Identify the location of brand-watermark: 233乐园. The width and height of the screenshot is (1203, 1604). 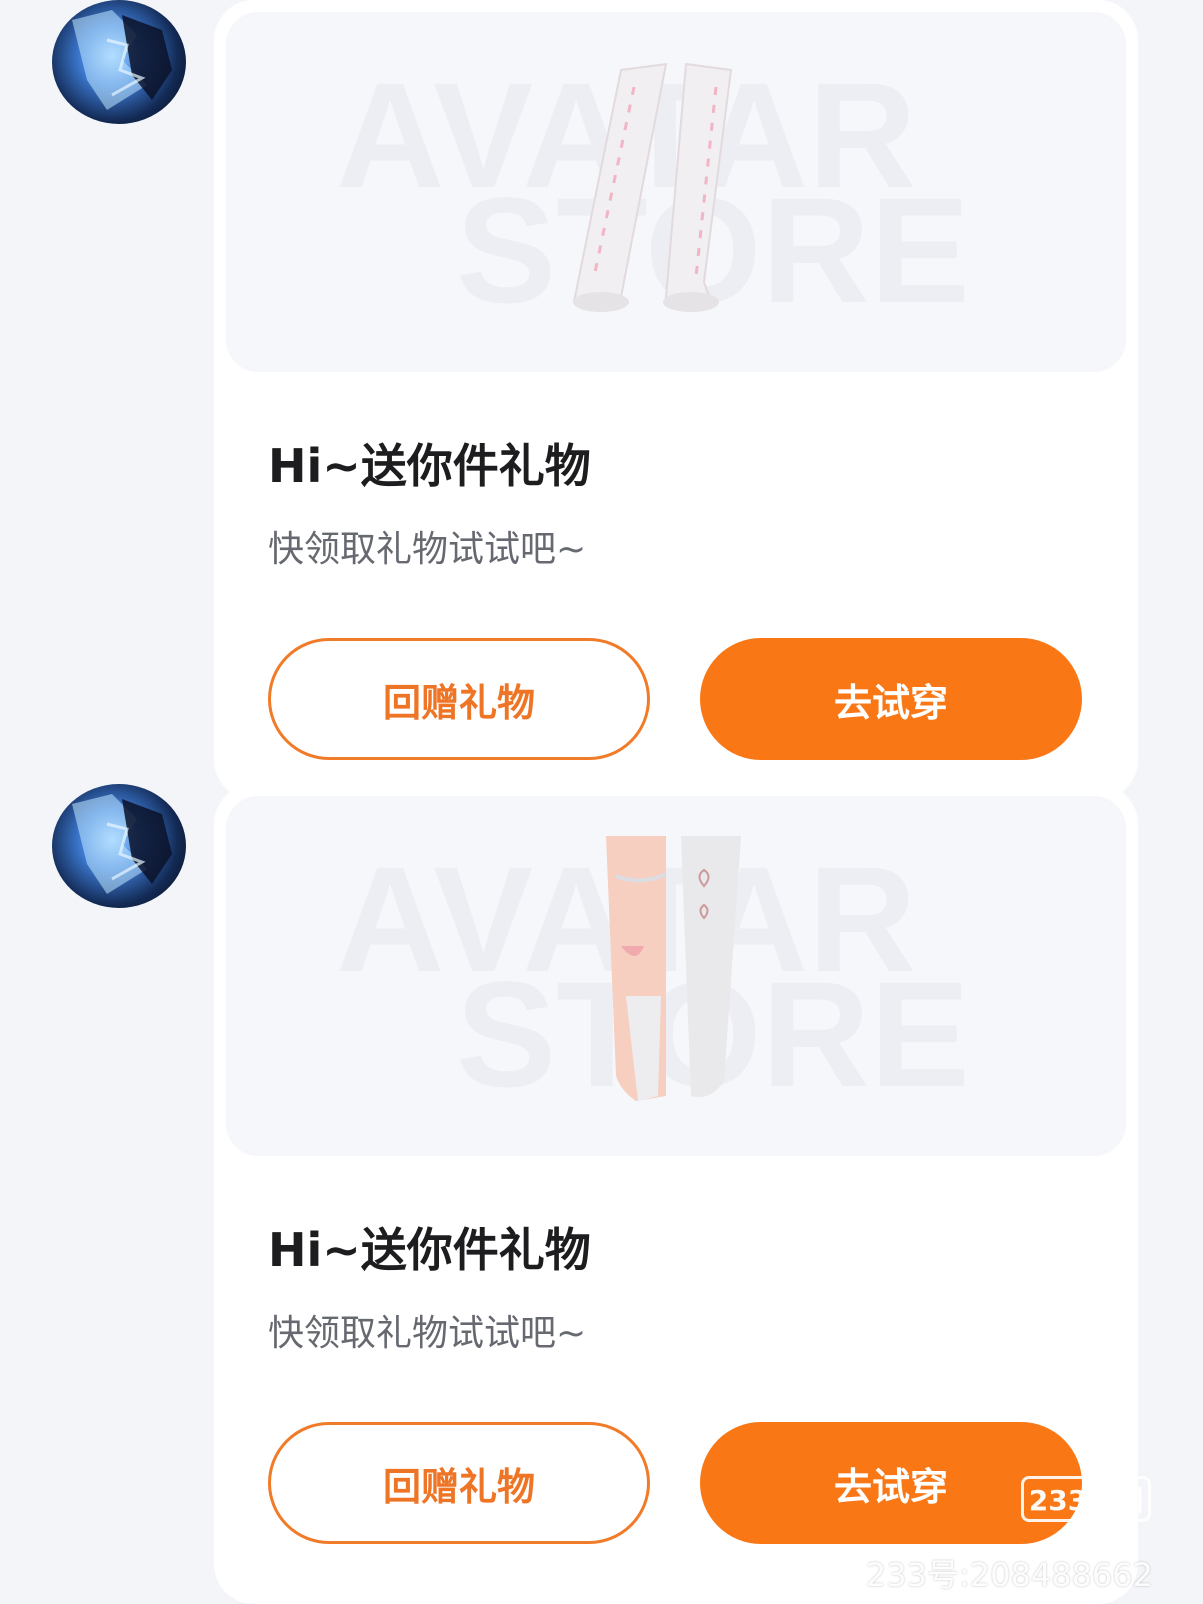
(1086, 1499).